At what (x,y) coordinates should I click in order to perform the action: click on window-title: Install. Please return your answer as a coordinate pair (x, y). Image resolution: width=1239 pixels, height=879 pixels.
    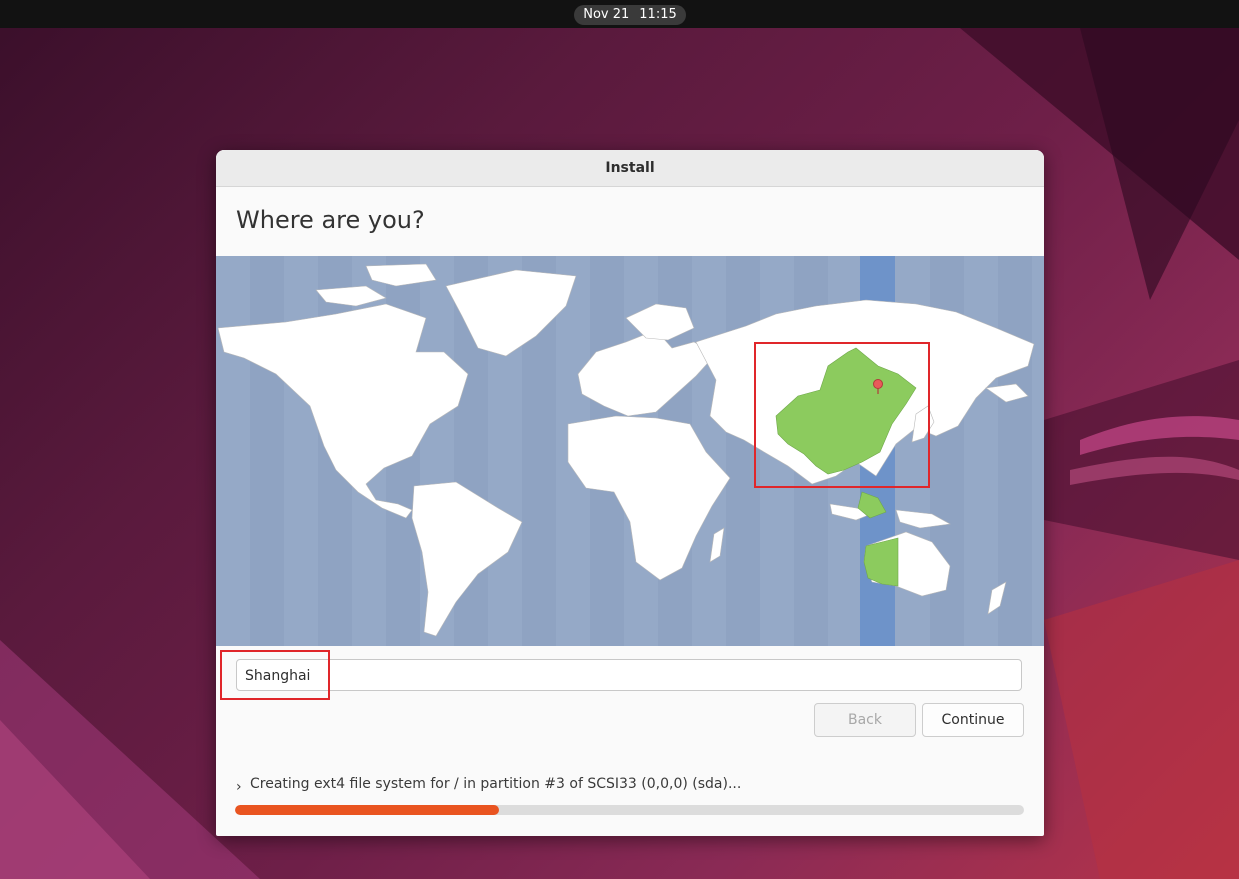
    Looking at the image, I should click on (630, 168).